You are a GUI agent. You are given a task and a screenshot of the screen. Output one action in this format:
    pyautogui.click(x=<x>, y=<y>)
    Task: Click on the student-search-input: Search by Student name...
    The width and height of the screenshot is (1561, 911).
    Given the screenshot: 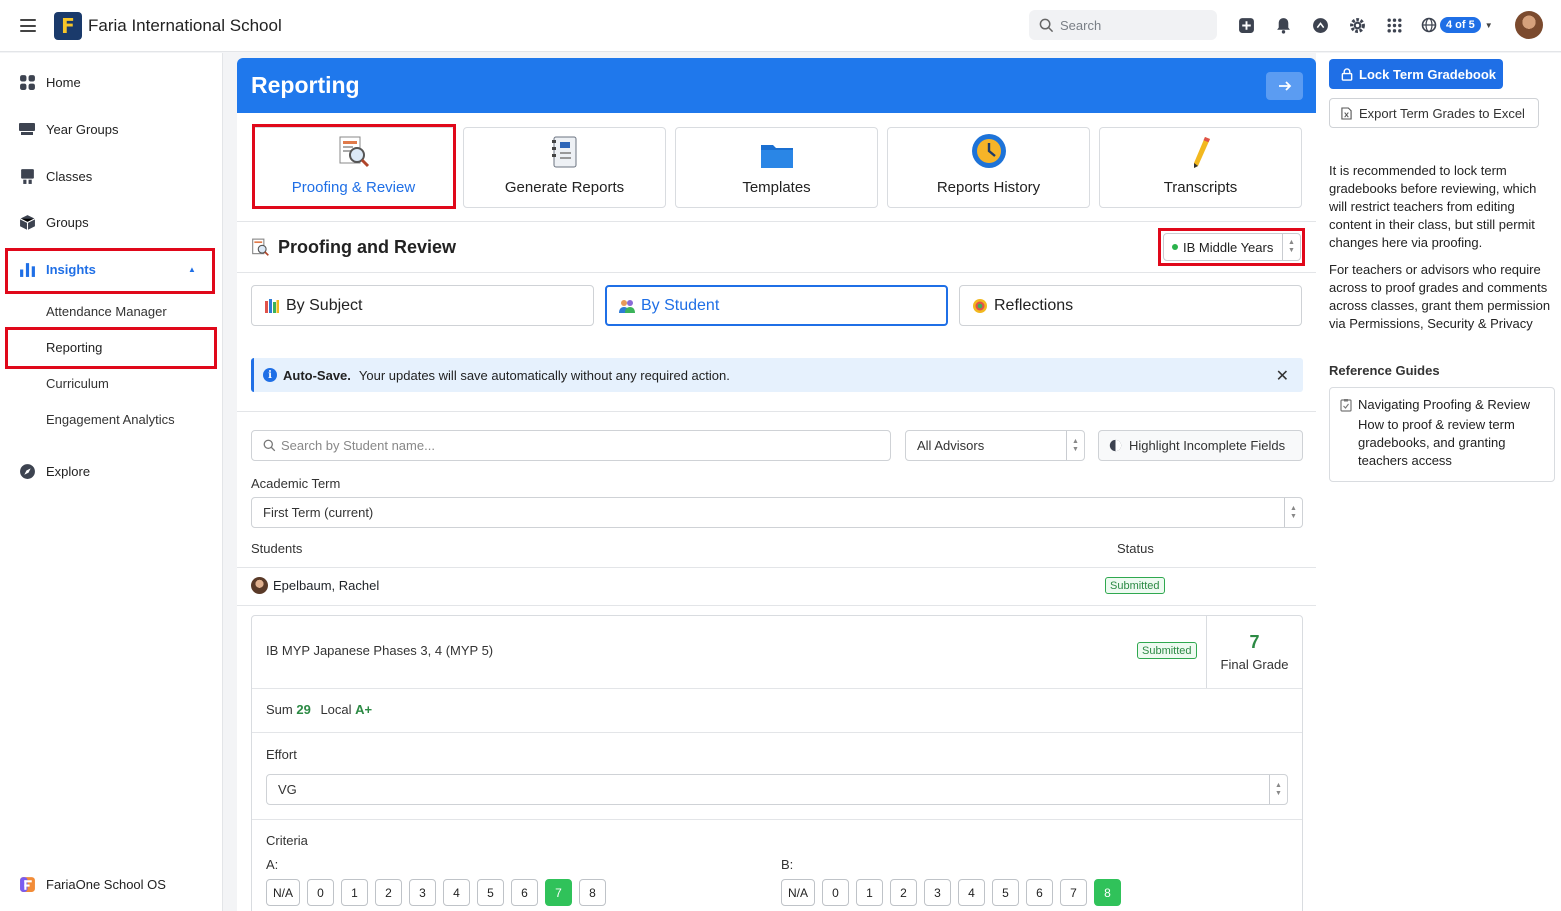 What is the action you would take?
    pyautogui.click(x=571, y=445)
    